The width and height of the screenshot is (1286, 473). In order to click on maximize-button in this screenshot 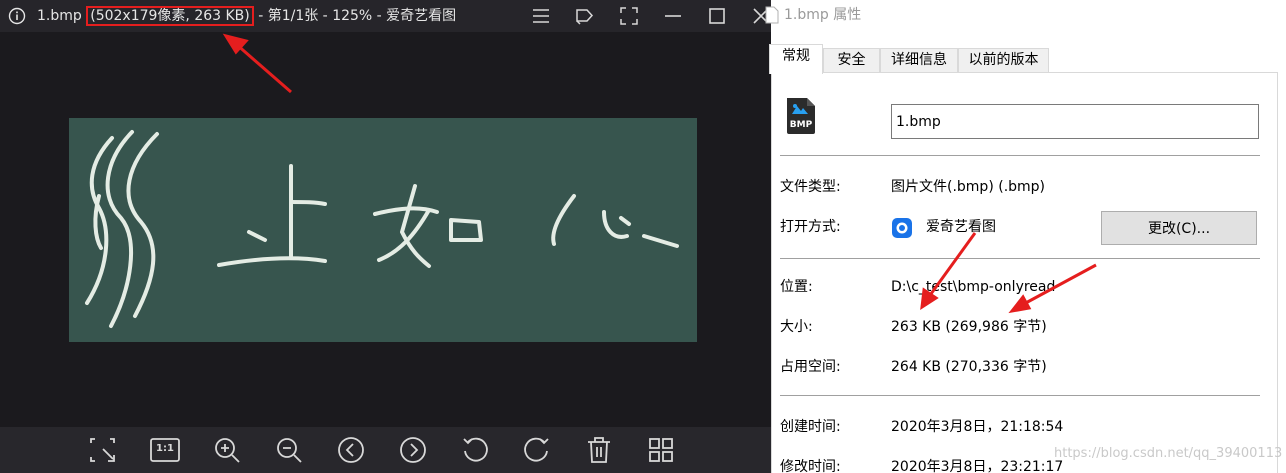, I will do `click(716, 16)`.